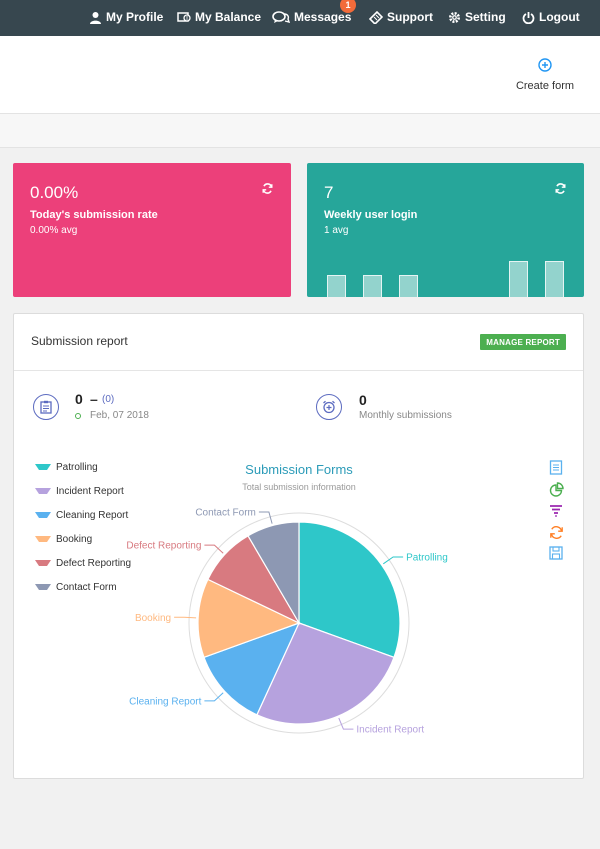 Image resolution: width=600 pixels, height=849 pixels. What do you see at coordinates (54, 230) in the screenshot?
I see `submission-rate-avg: 0.00% avg` at bounding box center [54, 230].